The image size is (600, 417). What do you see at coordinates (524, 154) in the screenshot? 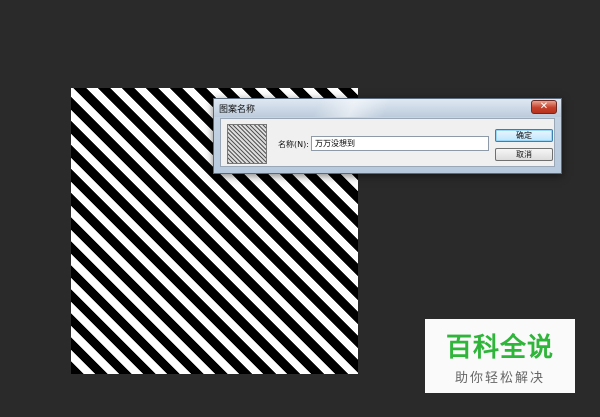
I see `cancel-button: 取消` at bounding box center [524, 154].